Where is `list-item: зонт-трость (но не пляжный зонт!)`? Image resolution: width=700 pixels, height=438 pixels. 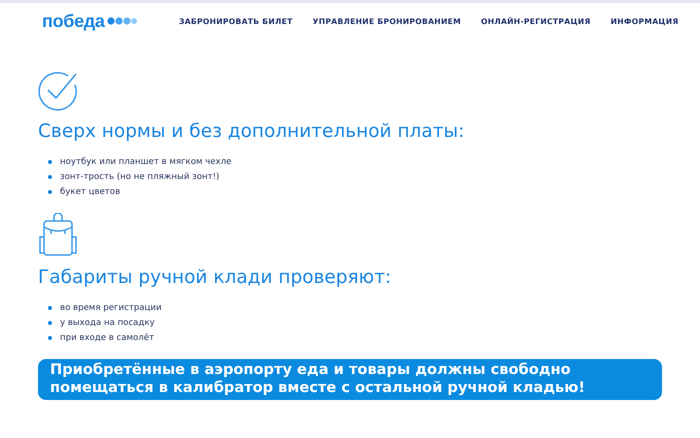 list-item: зонт-трость (но не пляжный зонт!) is located at coordinates (140, 177).